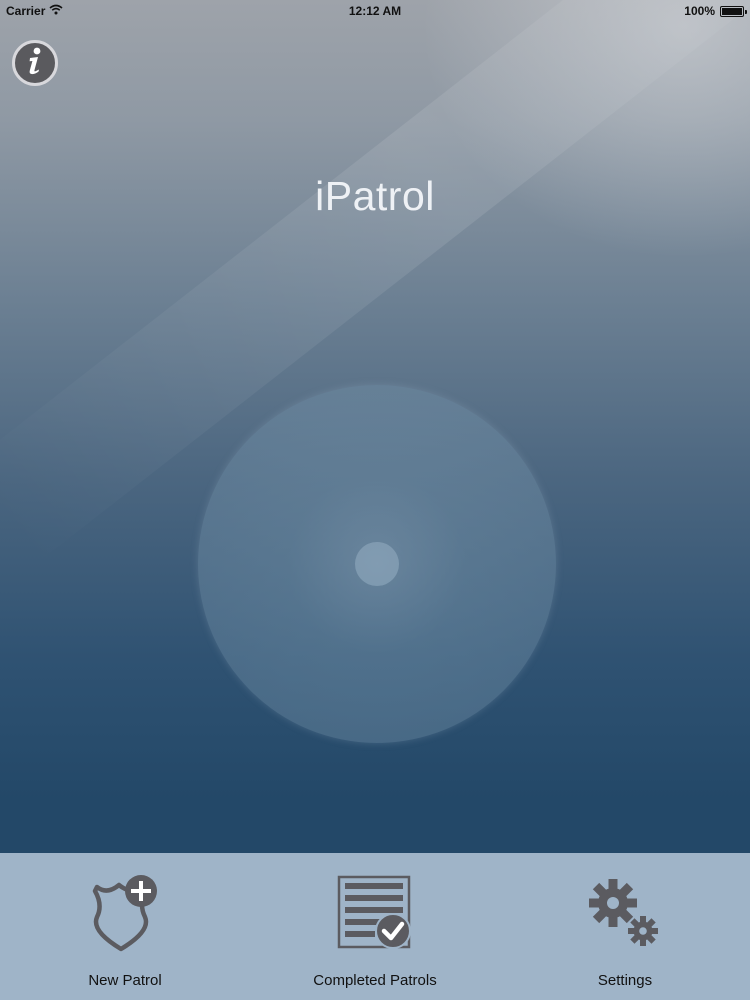  I want to click on background-glow, so click(585, 130).